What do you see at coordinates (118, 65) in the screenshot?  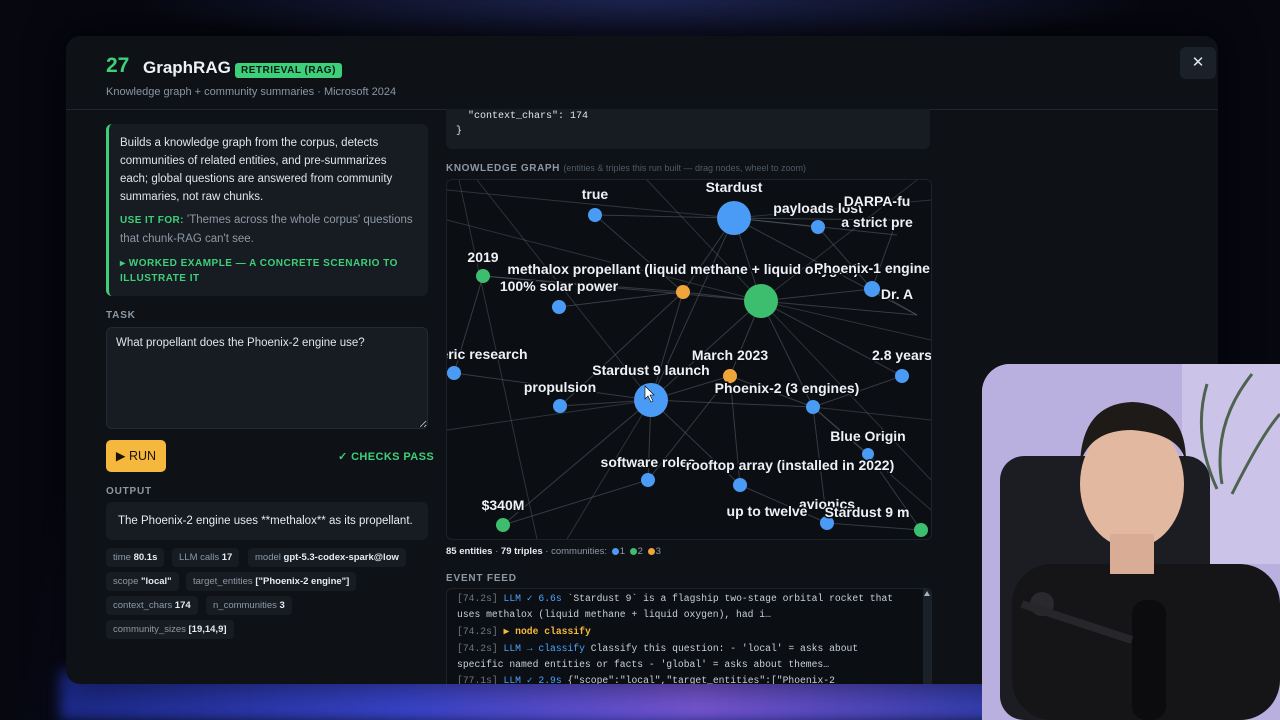 I see `pattern-number: 27` at bounding box center [118, 65].